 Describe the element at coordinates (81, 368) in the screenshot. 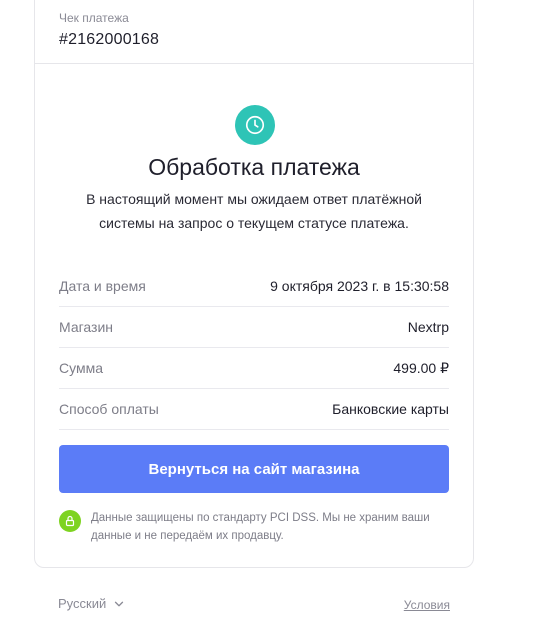

I see `detail-label: Сумма` at that location.